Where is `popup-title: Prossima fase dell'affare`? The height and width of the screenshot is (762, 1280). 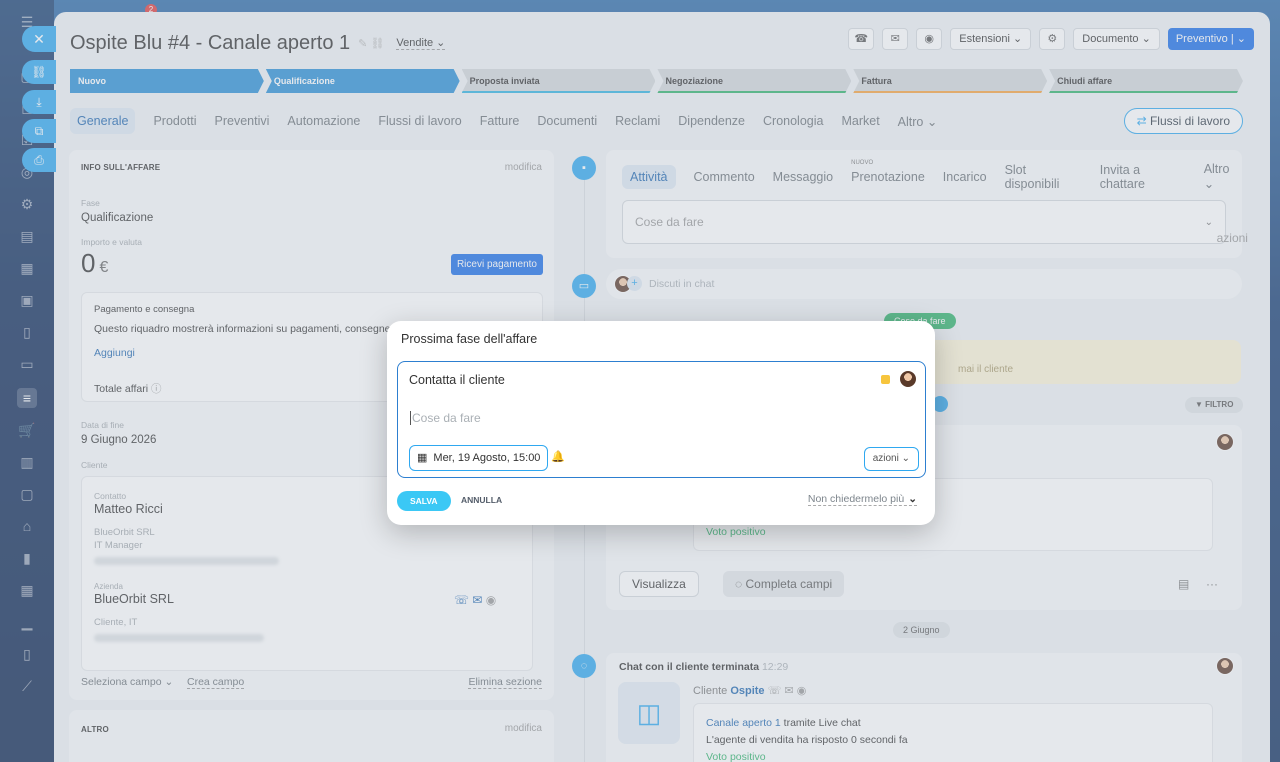 popup-title: Prossima fase dell'affare is located at coordinates (469, 339).